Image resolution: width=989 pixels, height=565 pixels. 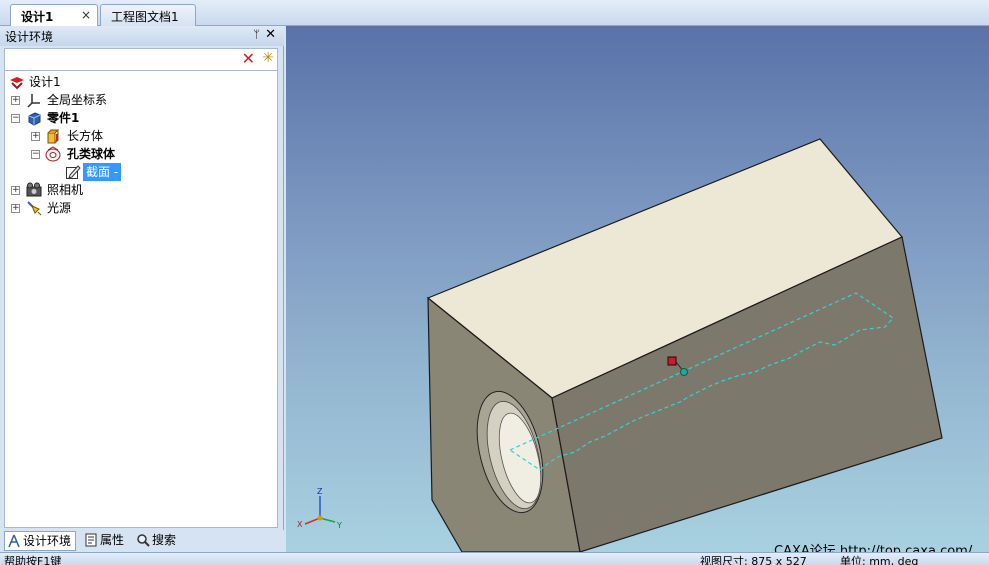 What do you see at coordinates (879, 560) in the screenshot?
I see `status-units: 单位: mm, deg` at bounding box center [879, 560].